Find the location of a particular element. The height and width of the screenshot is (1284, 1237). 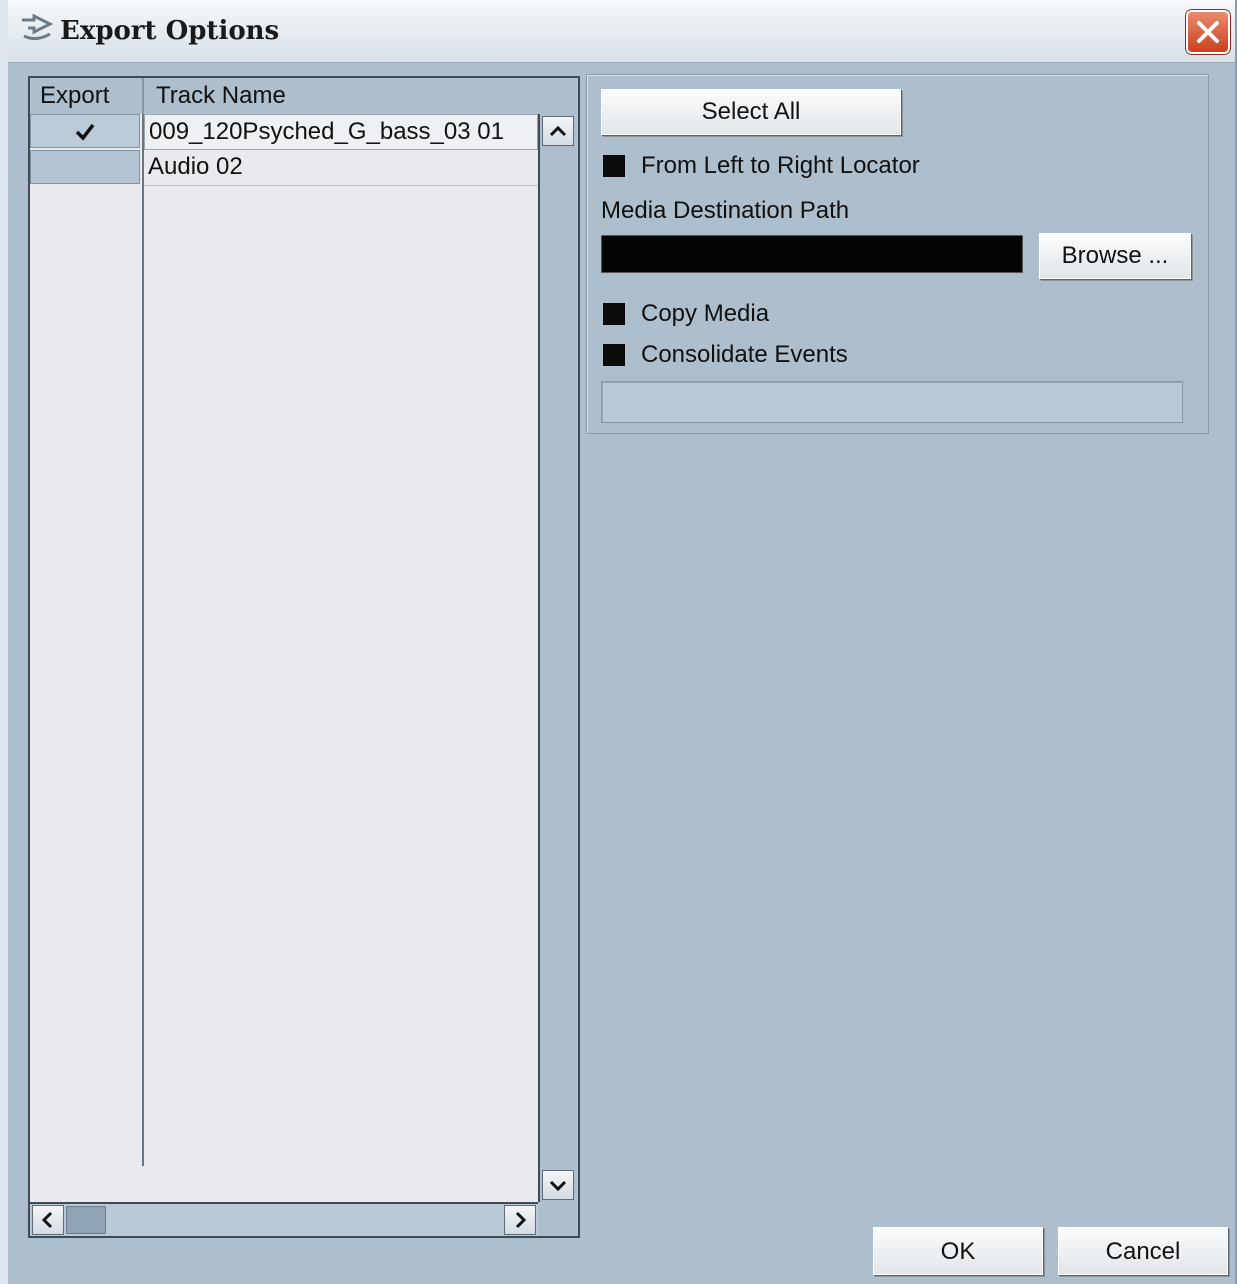

chevron-up-icon is located at coordinates (558, 131).